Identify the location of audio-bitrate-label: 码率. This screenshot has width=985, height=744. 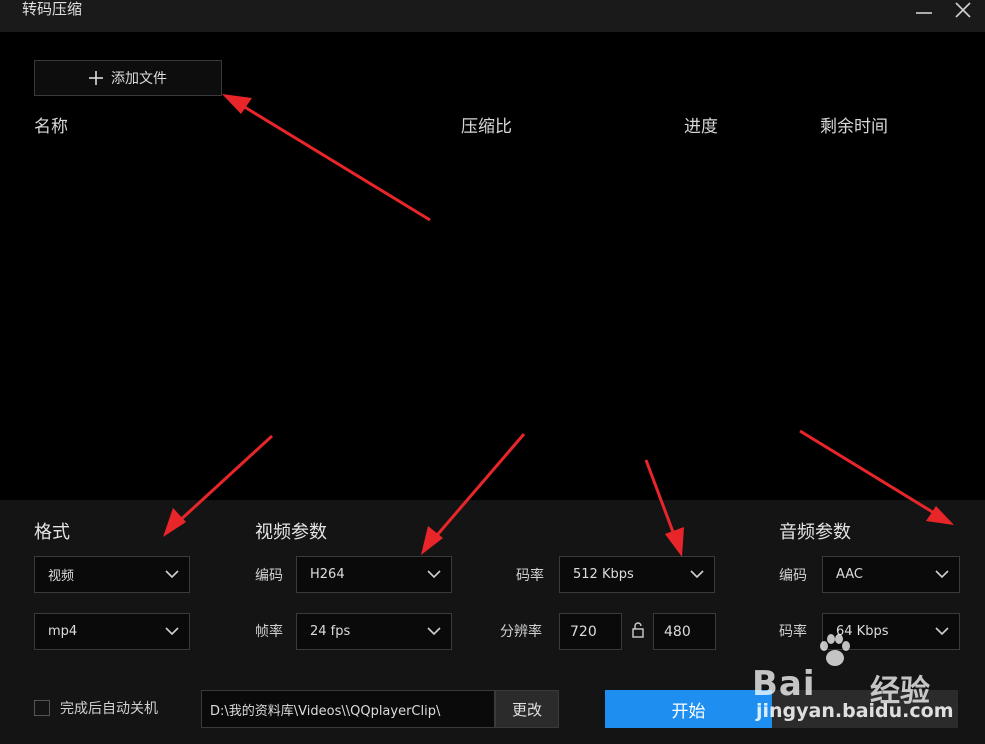
(793, 632).